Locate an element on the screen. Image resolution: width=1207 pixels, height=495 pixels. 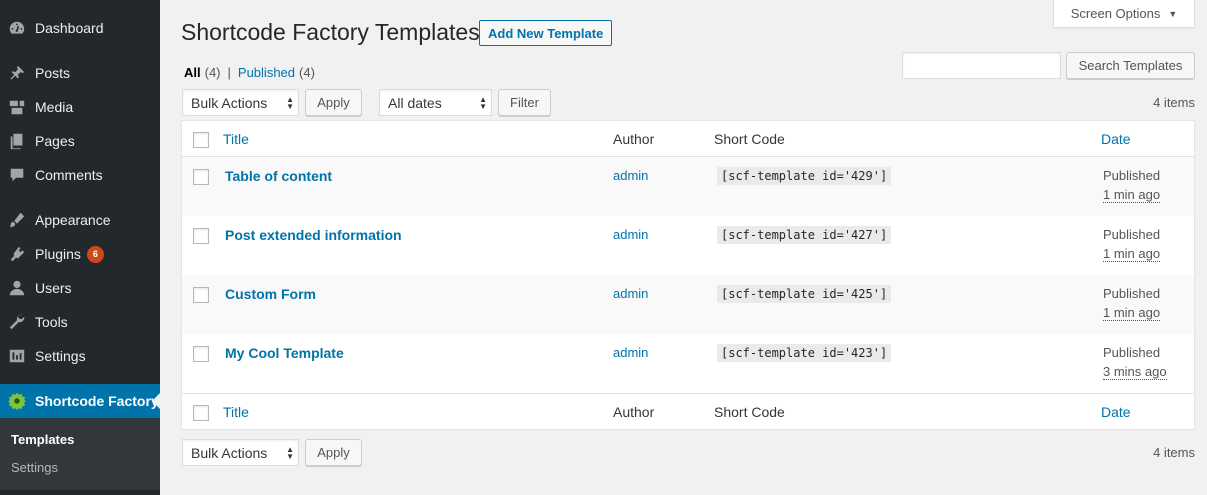
template-title-link: Custom Form is located at coordinates (270, 294).